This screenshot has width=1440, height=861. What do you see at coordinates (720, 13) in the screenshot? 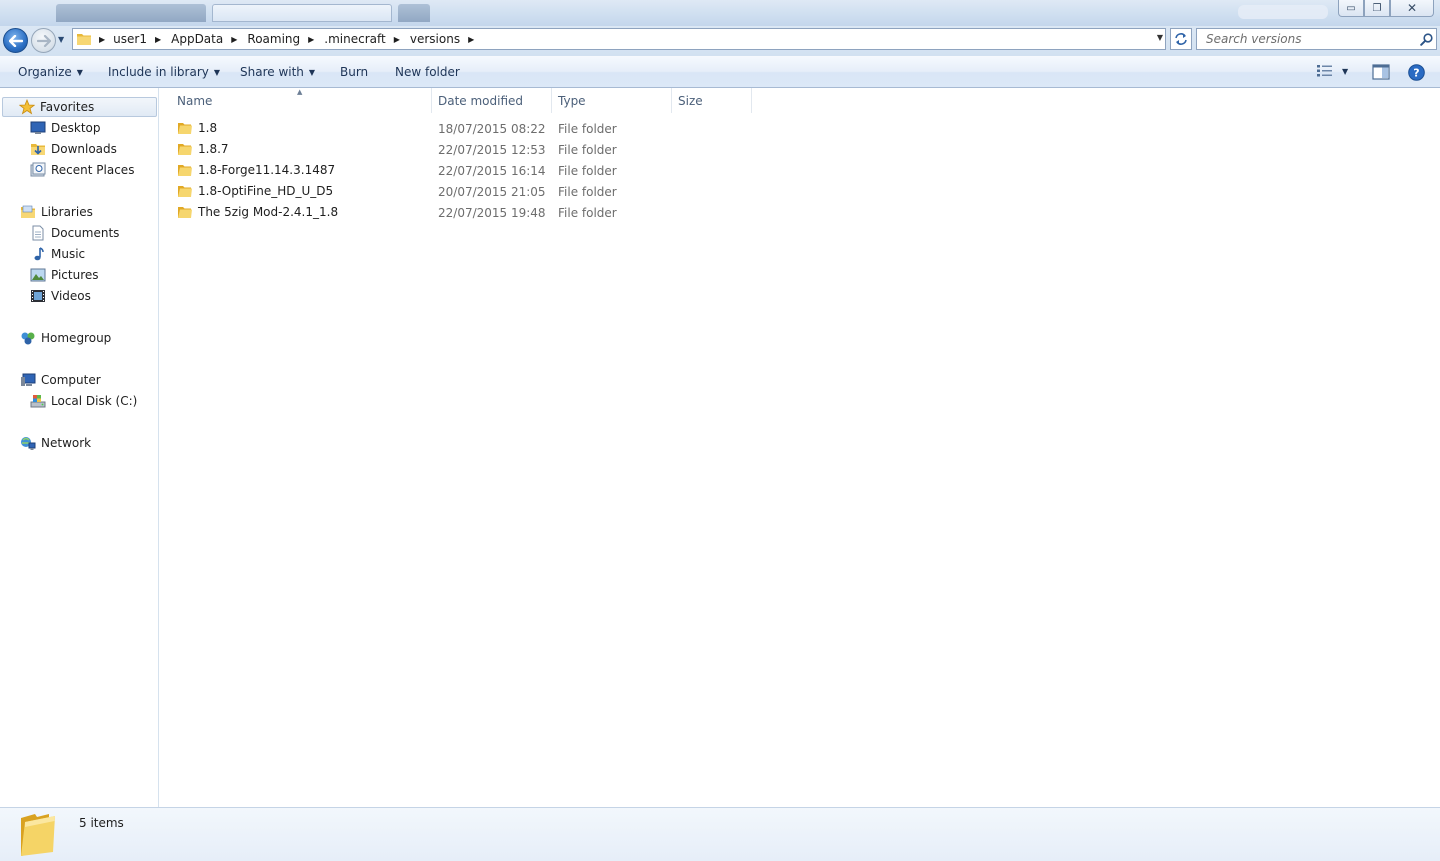
I see `title-bar: ▭ ❐ ✕` at bounding box center [720, 13].